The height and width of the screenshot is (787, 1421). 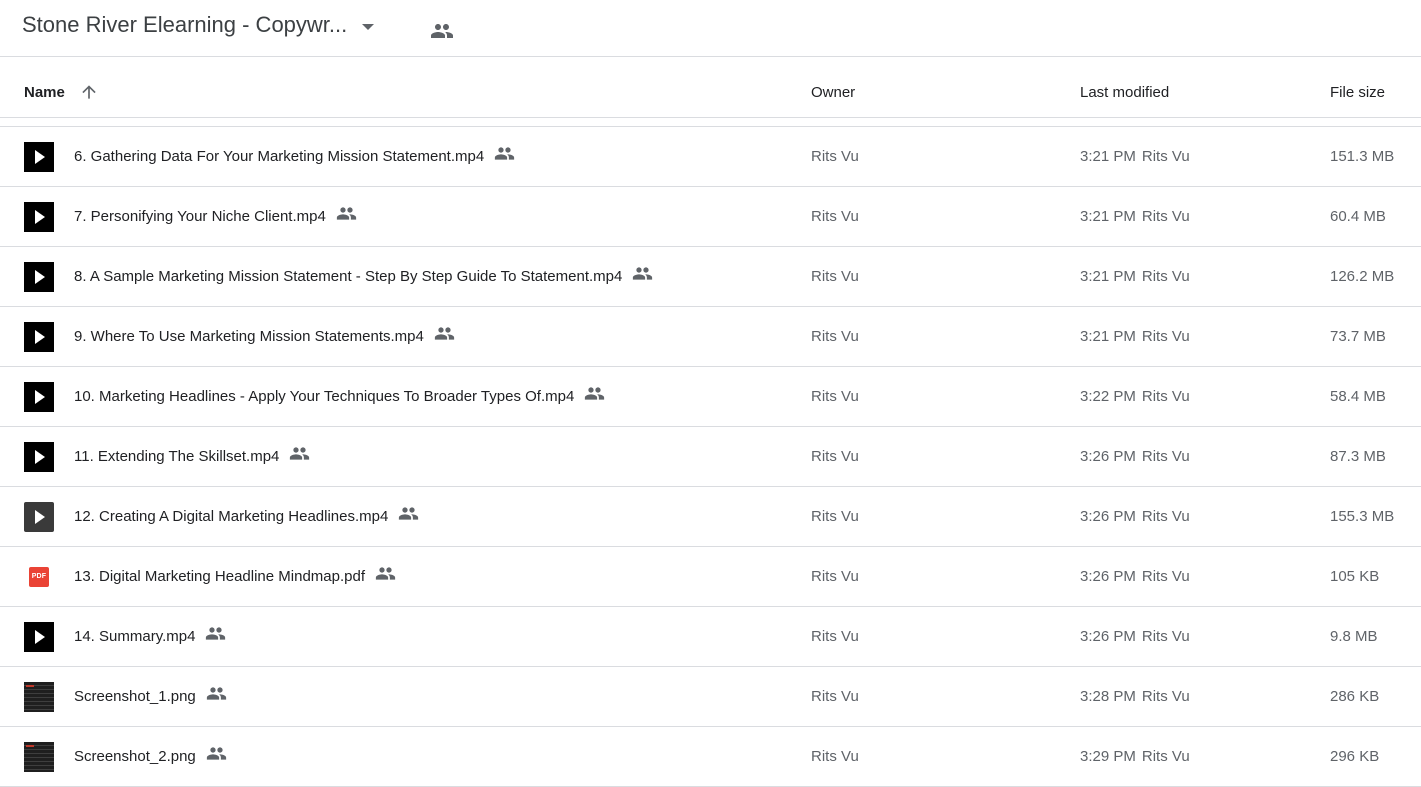 What do you see at coordinates (1358, 456) in the screenshot?
I see `file-size: 87.3 MB` at bounding box center [1358, 456].